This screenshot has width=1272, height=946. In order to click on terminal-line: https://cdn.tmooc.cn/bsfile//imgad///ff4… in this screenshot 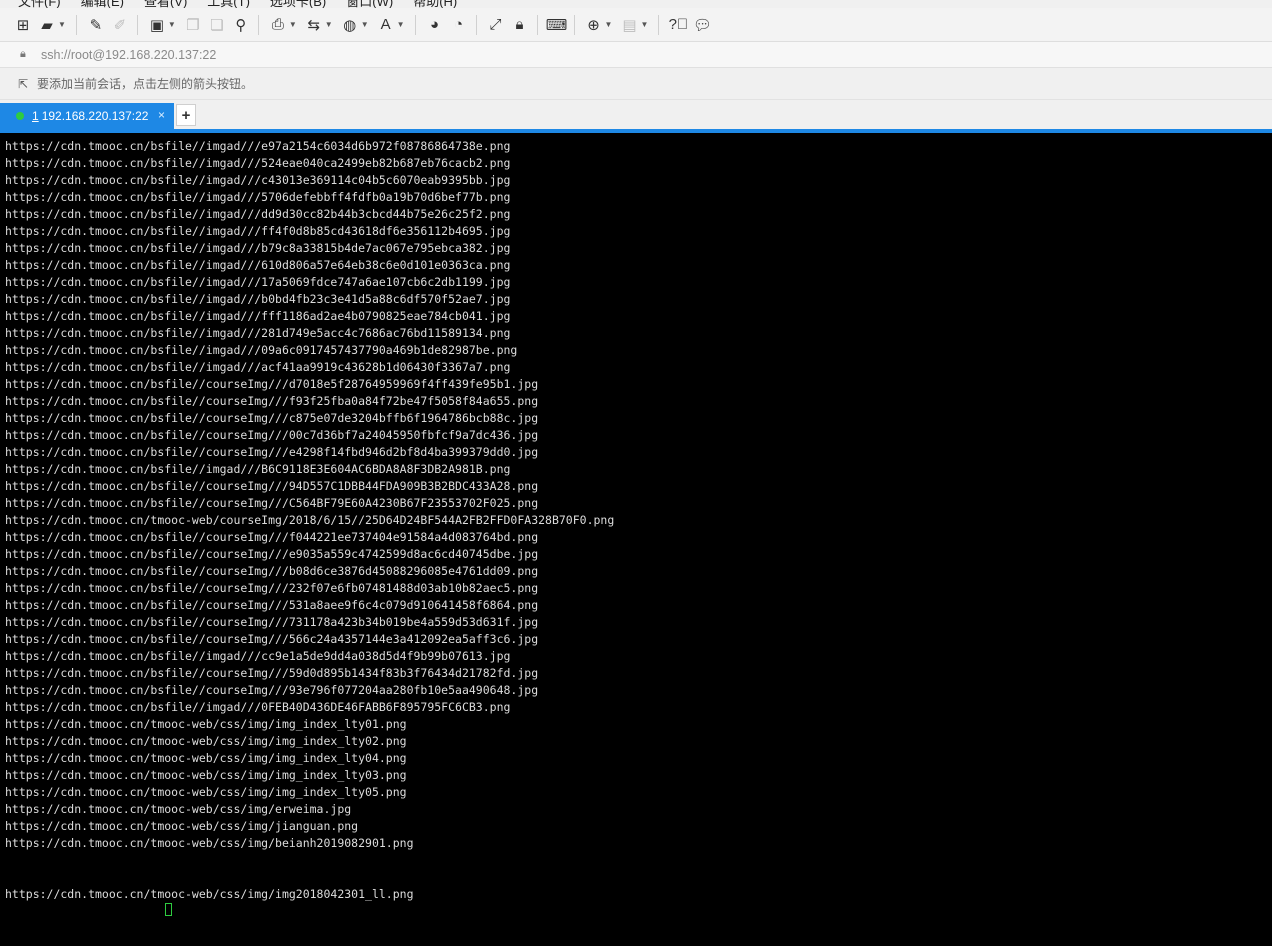, I will do `click(258, 231)`.